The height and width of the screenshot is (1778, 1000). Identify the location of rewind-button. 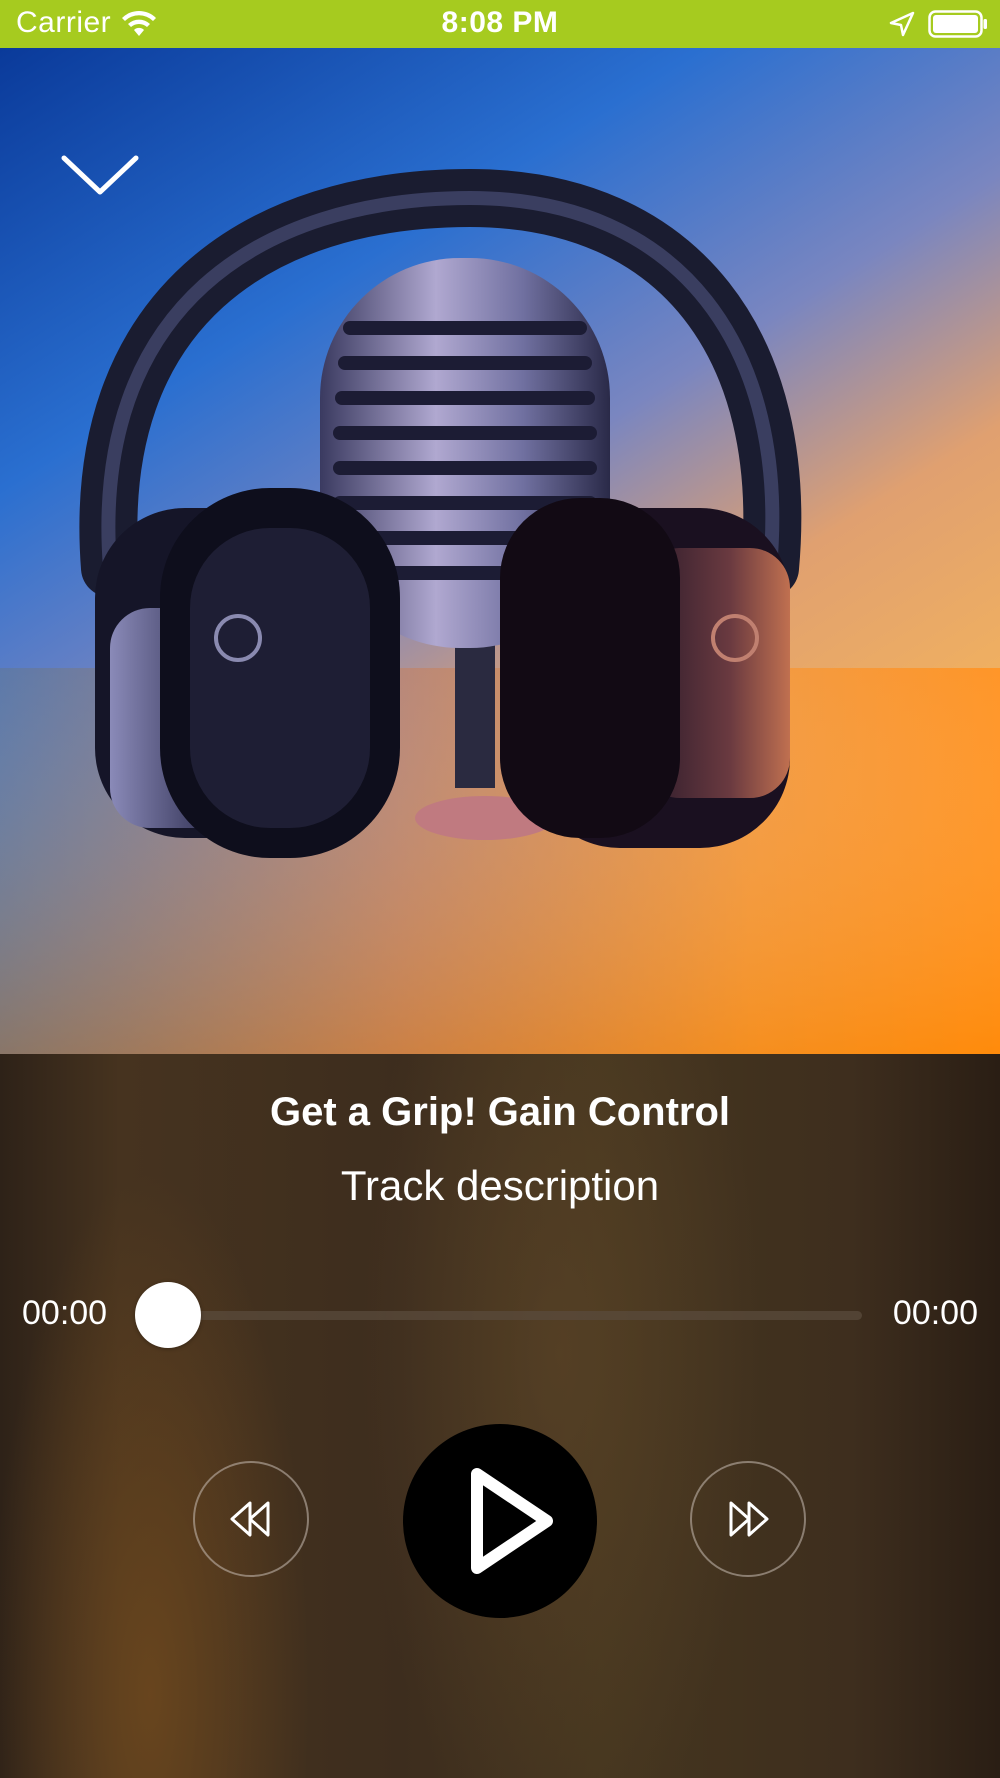
(251, 1519).